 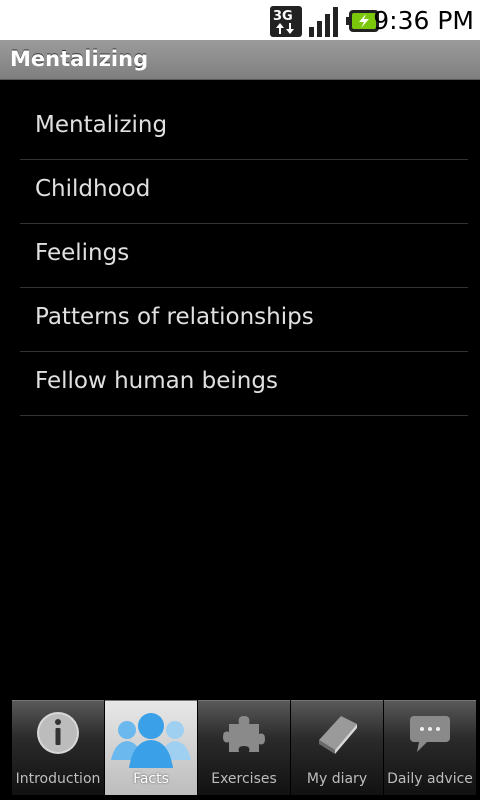 I want to click on network-type-text: 3G, so click(x=283, y=16).